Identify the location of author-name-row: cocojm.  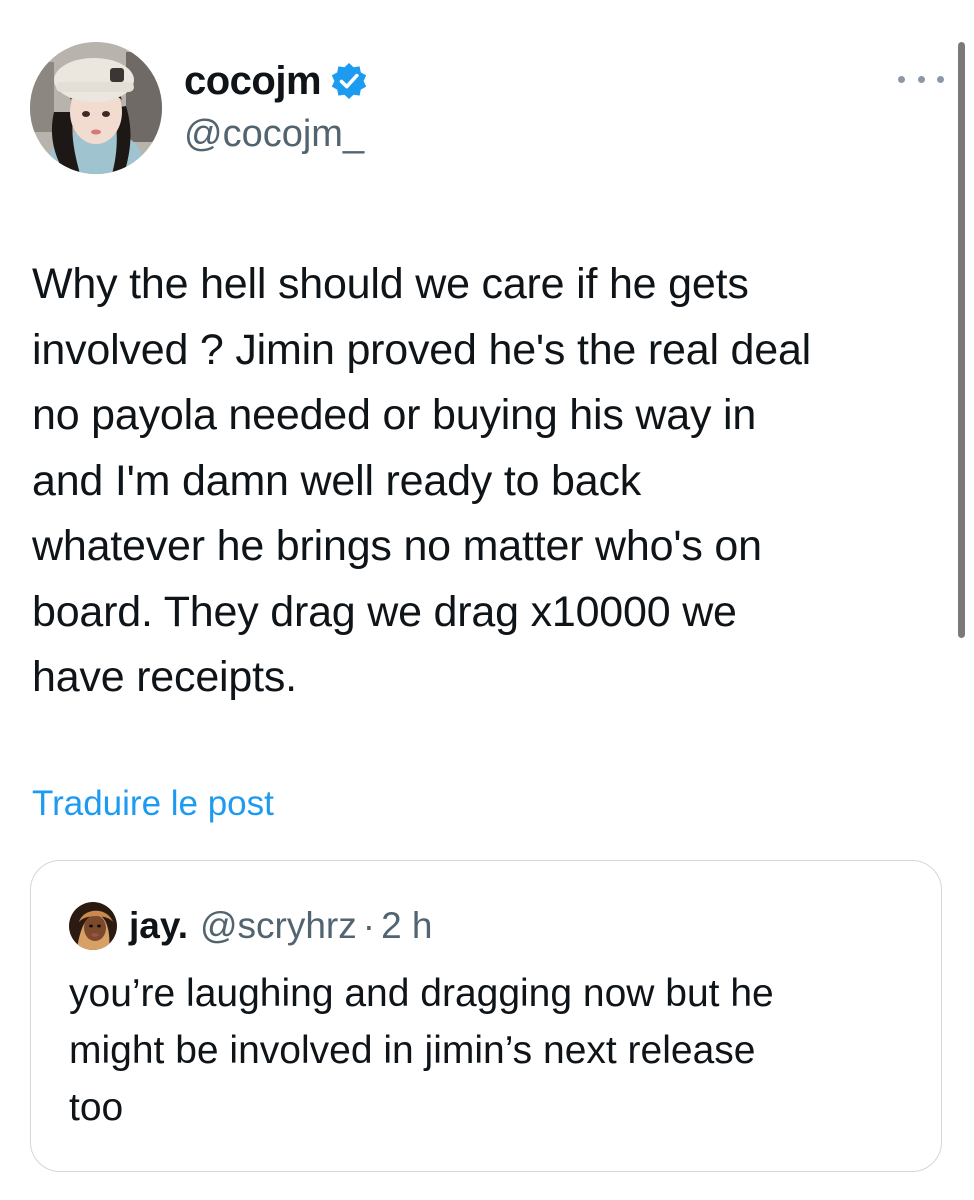
(276, 81).